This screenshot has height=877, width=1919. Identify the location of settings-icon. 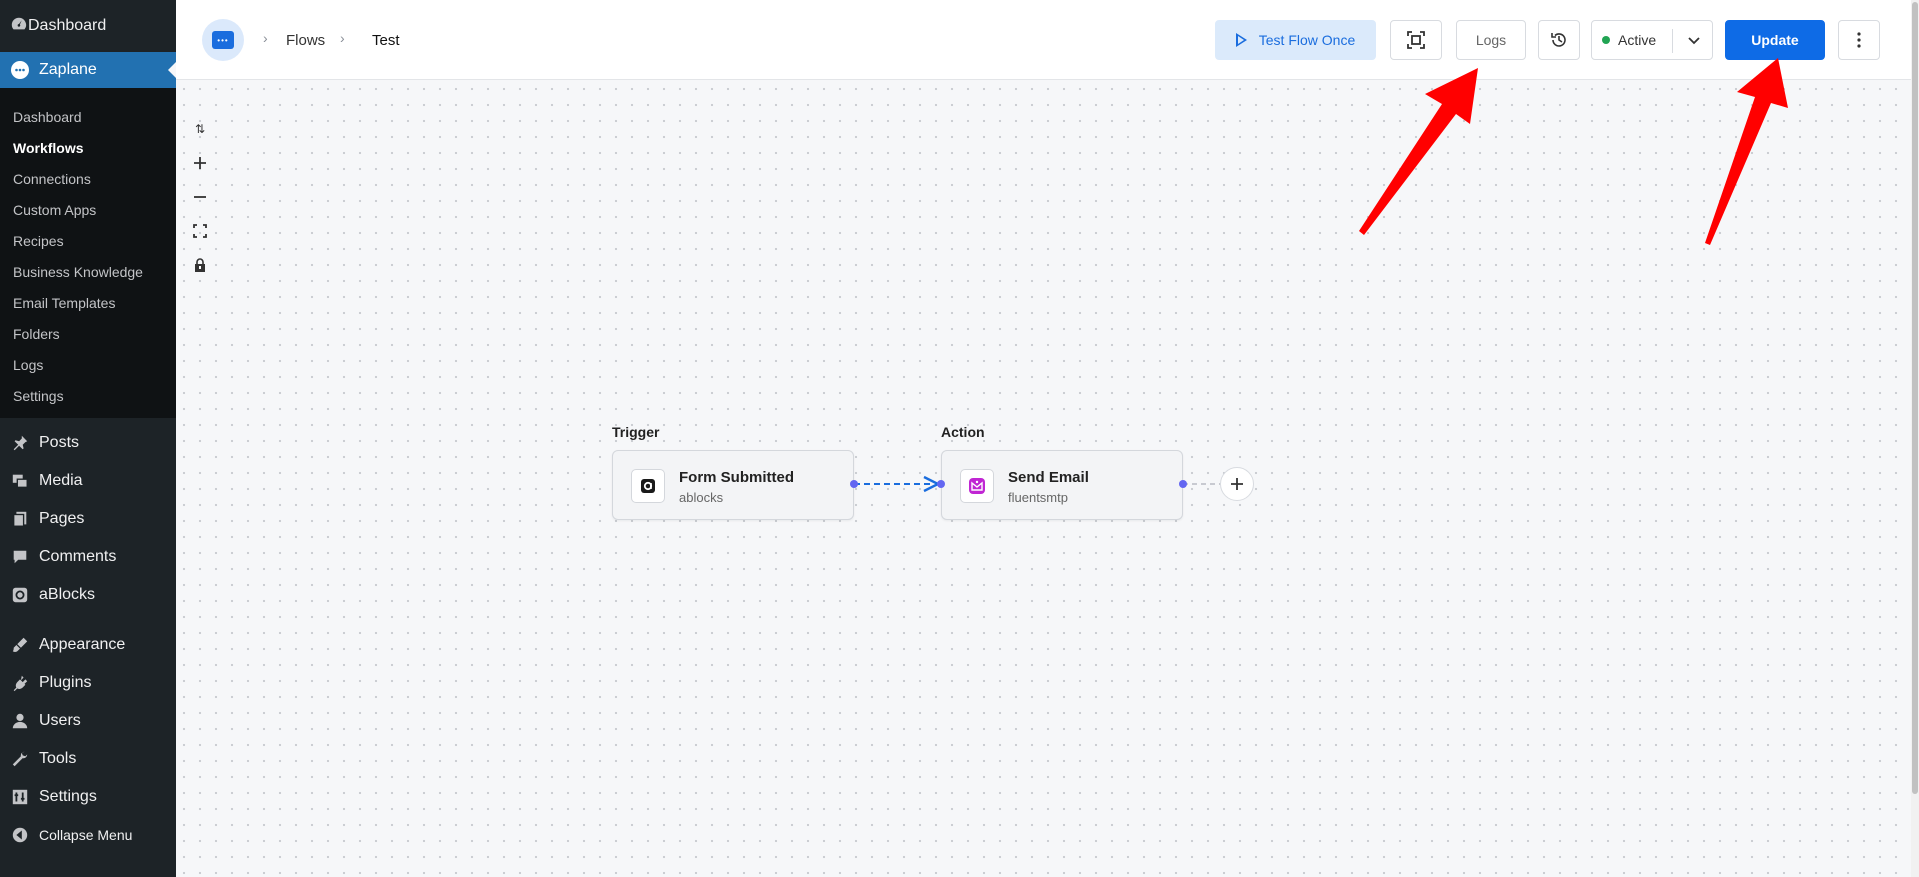
(20, 797).